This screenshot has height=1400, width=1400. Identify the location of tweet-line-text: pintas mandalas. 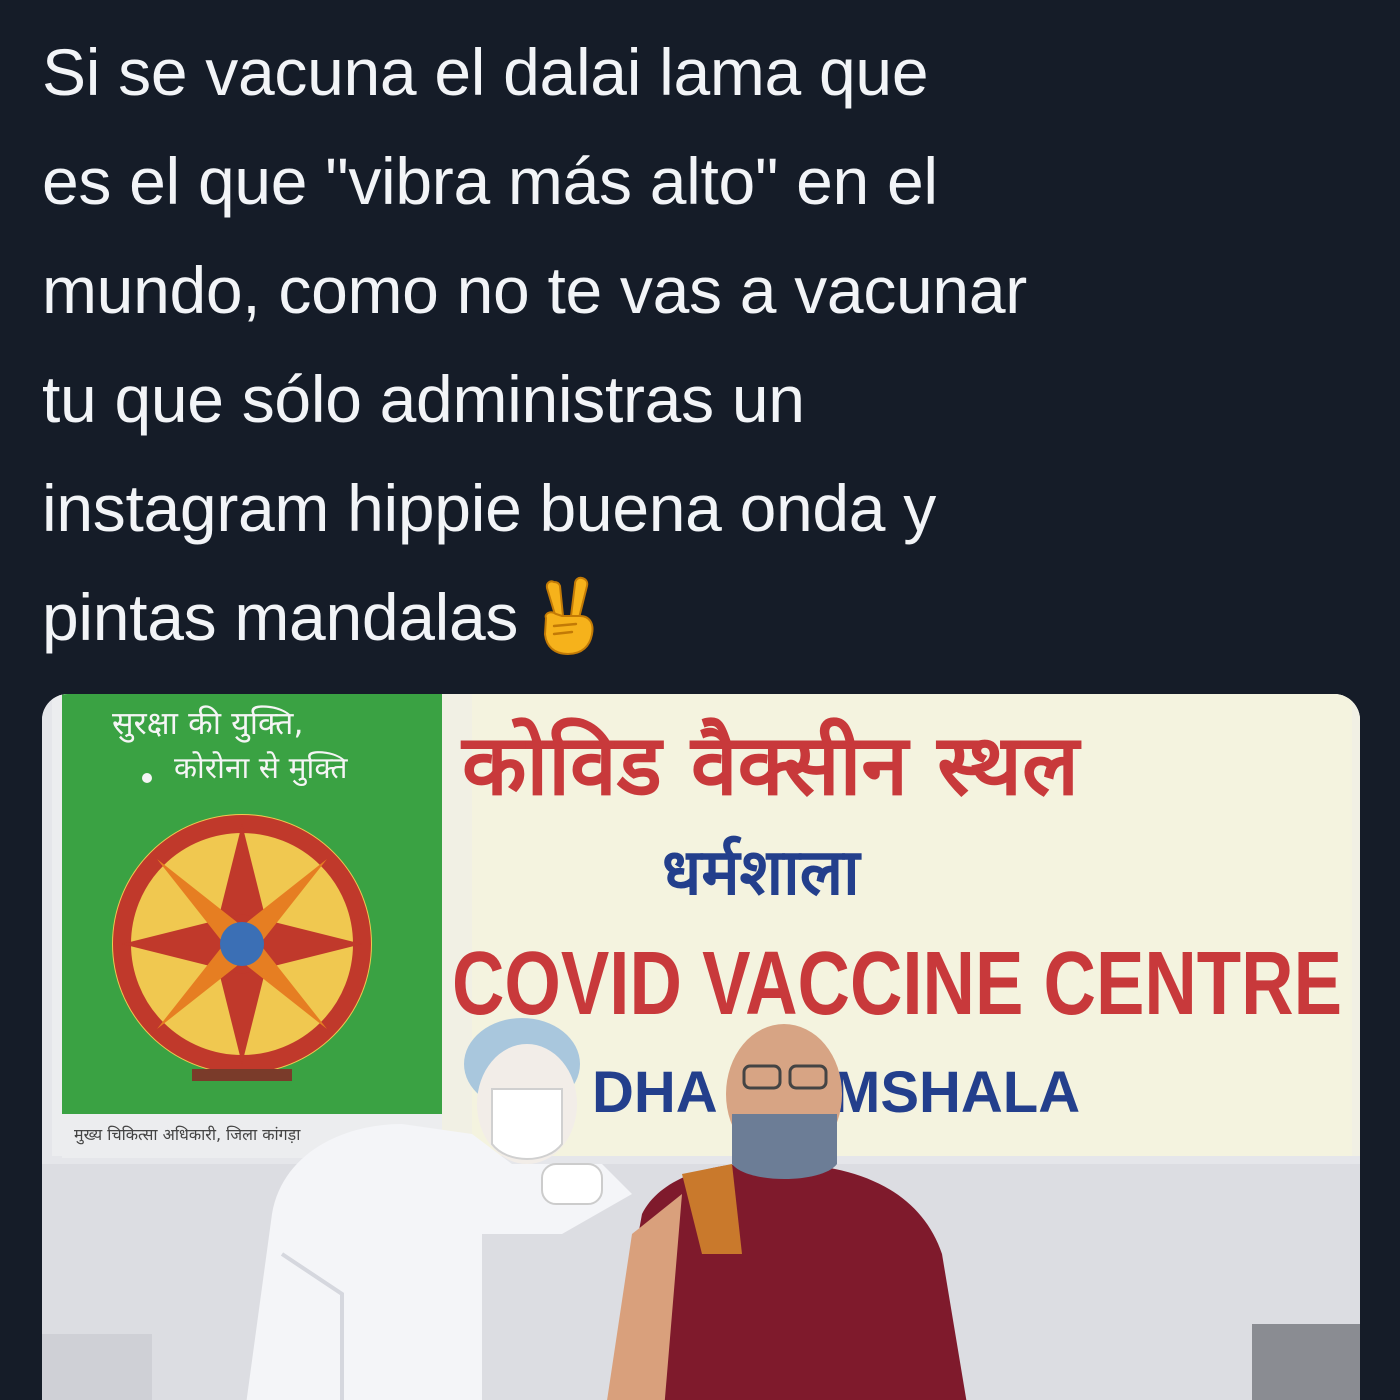
(280, 617).